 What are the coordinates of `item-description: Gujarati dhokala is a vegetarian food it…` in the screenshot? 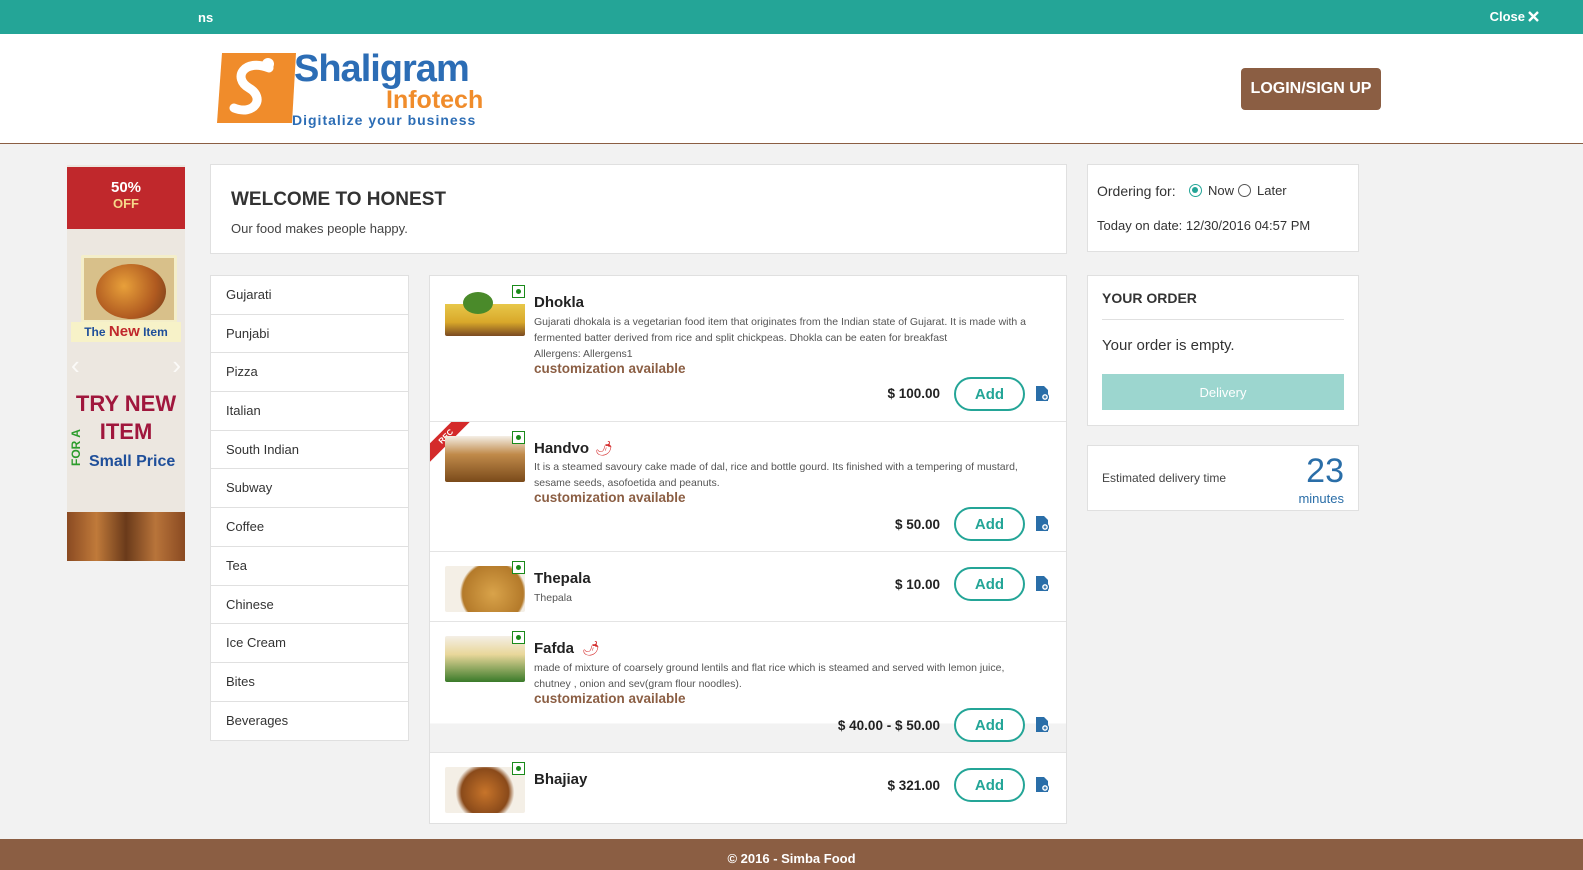 It's located at (780, 330).